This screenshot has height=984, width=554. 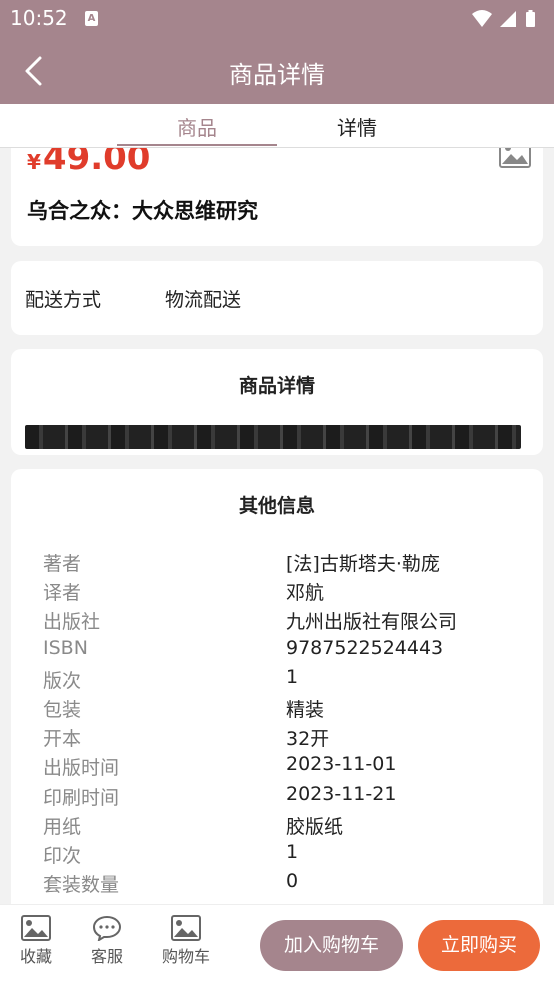 What do you see at coordinates (283, 767) in the screenshot?
I see `info-row: 出版时间 2023-11-01` at bounding box center [283, 767].